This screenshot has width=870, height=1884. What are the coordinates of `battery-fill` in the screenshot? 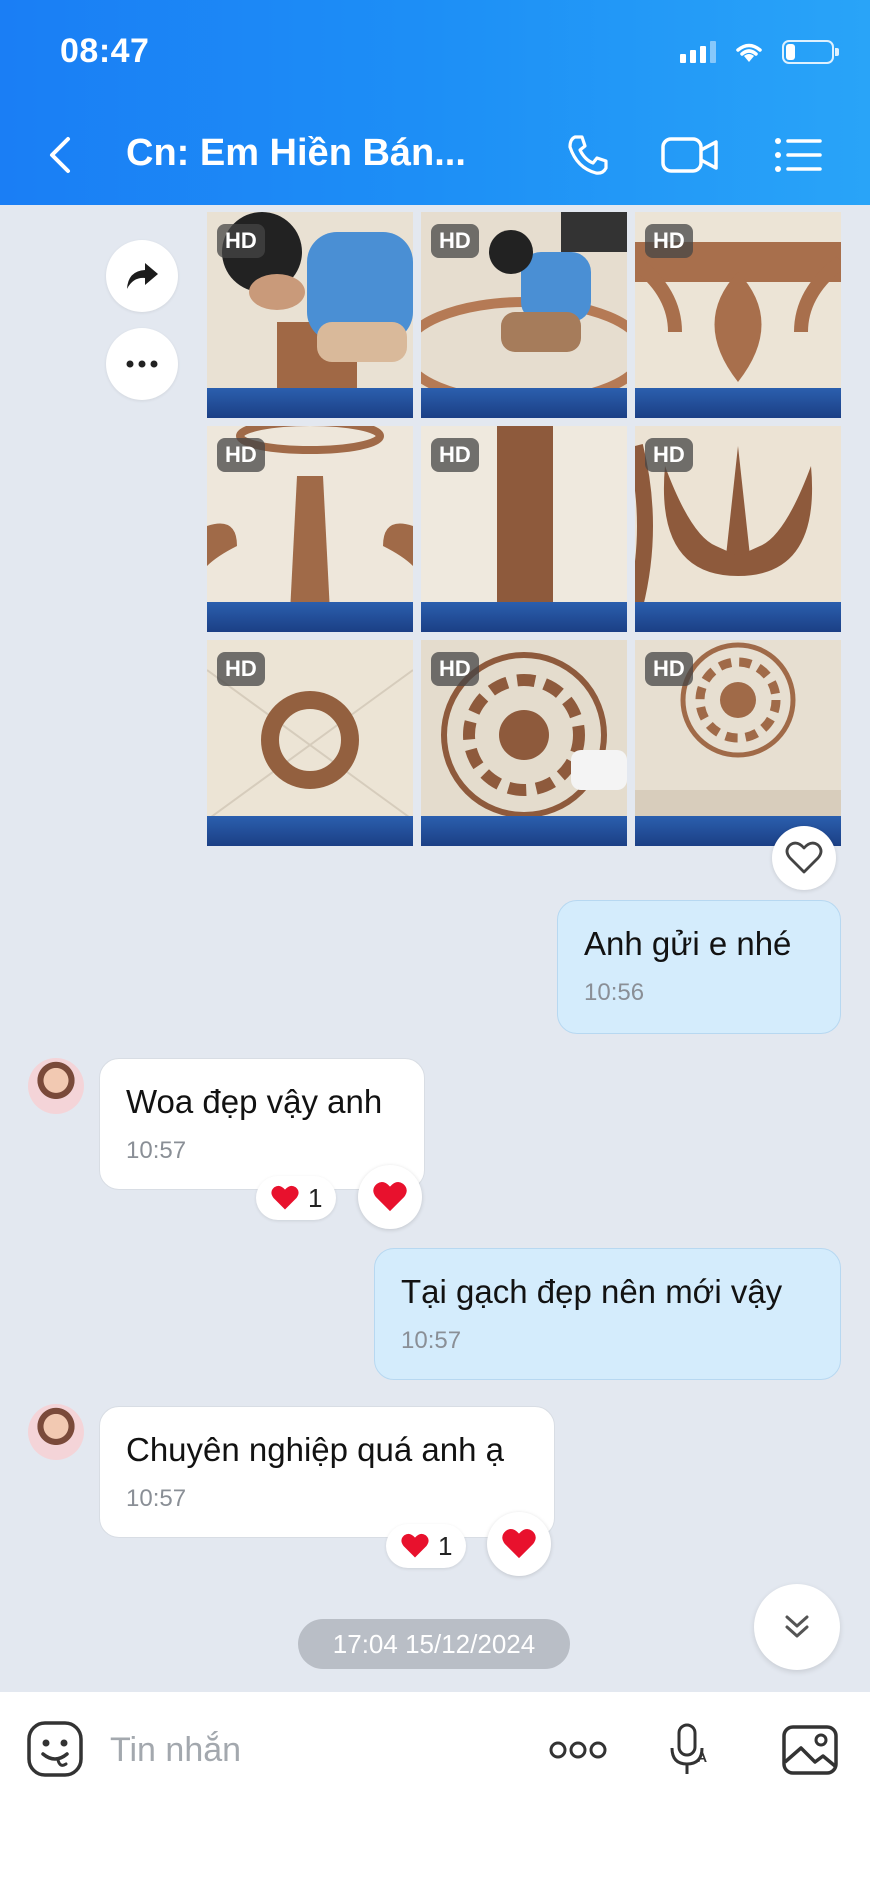 It's located at (790, 52).